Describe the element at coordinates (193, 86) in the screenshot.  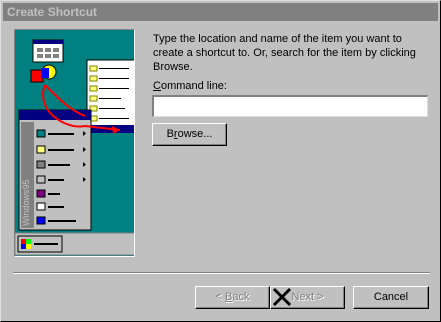
I see `command-line-label-text: ommand line:` at that location.